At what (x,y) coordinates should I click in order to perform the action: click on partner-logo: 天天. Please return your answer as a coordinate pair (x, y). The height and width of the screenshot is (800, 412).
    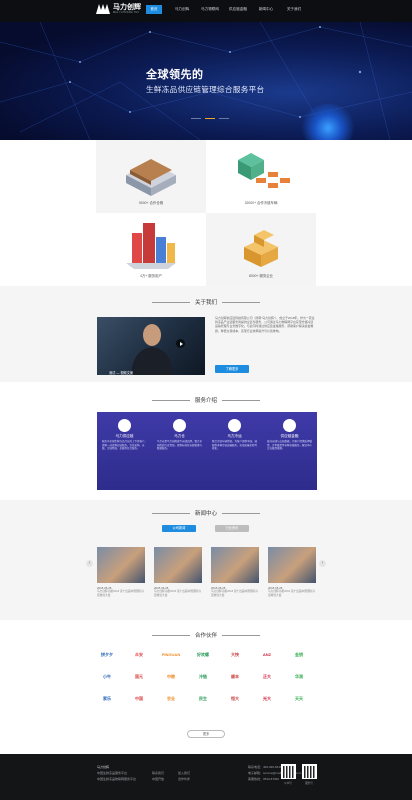
    Looking at the image, I should click on (299, 698).